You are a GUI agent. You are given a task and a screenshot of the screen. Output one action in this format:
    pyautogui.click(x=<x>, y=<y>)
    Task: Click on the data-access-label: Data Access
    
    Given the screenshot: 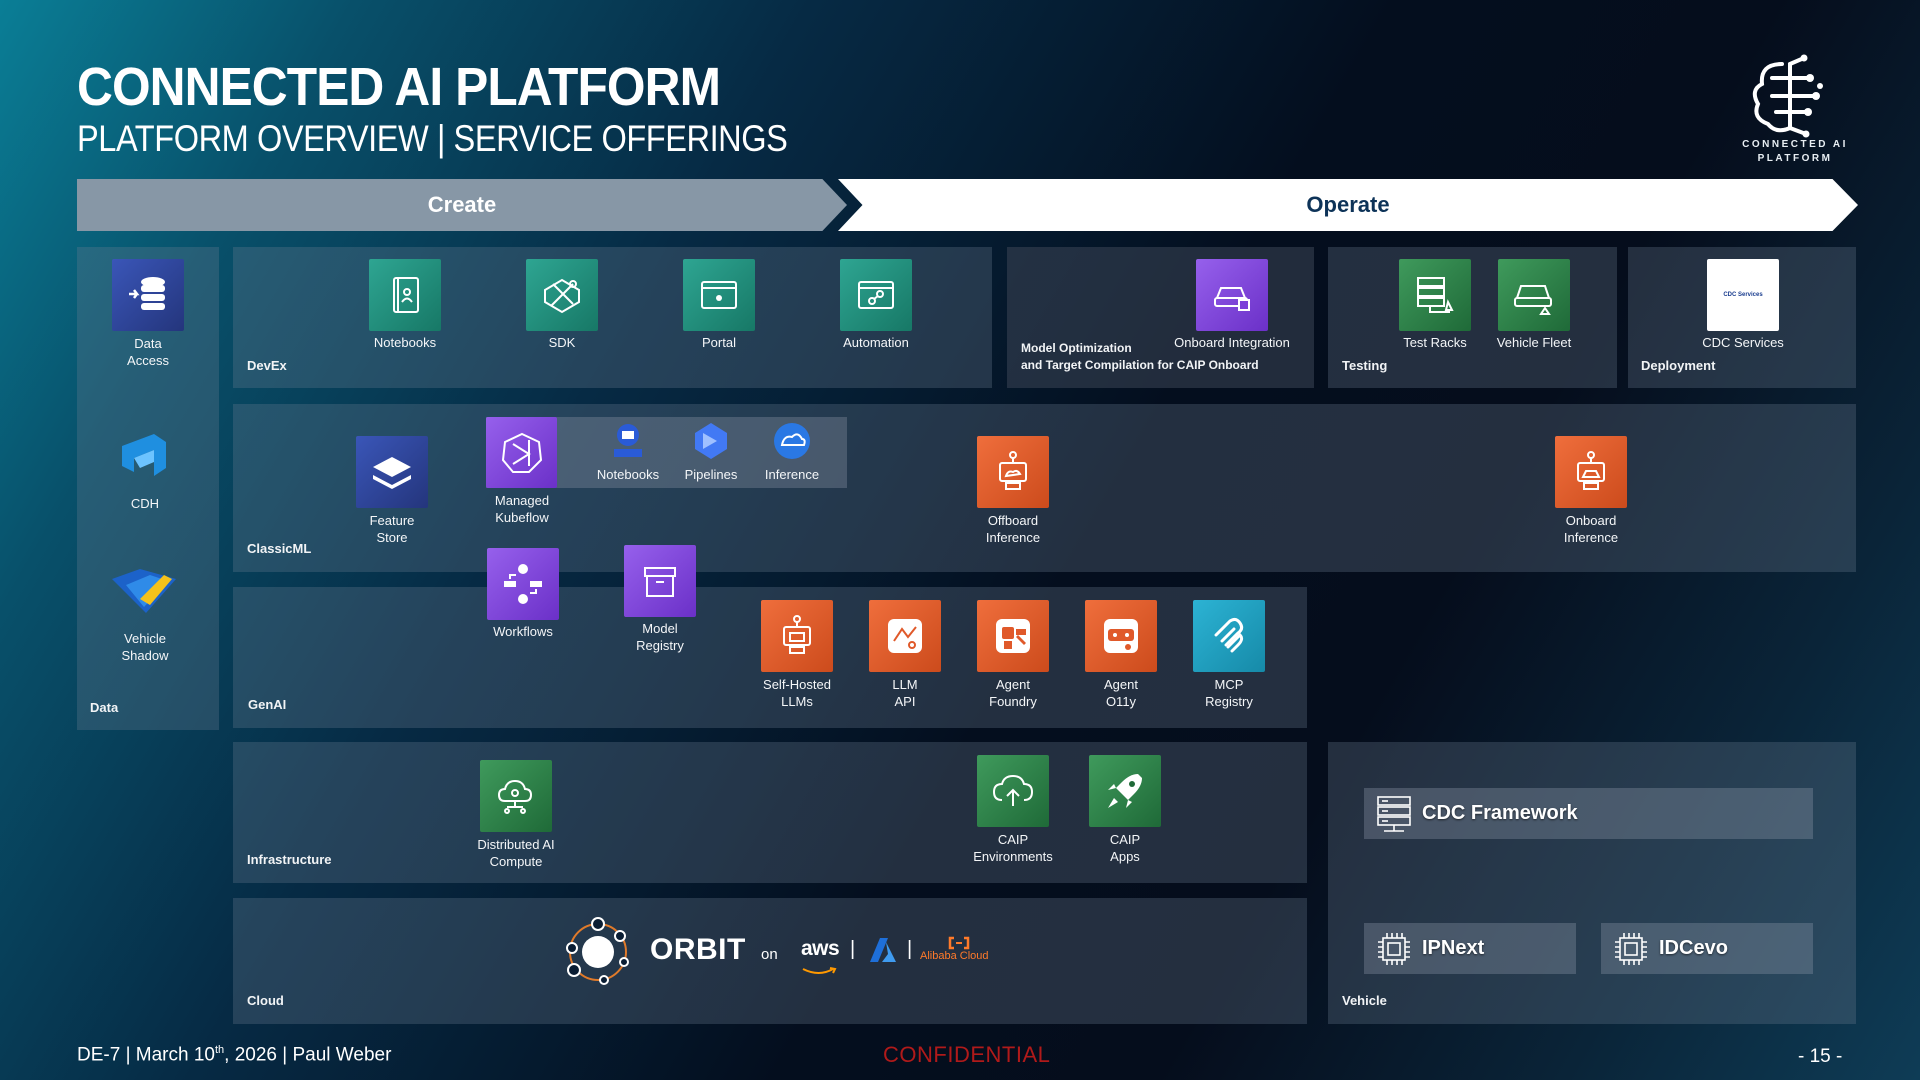 What is the action you would take?
    pyautogui.click(x=148, y=352)
    